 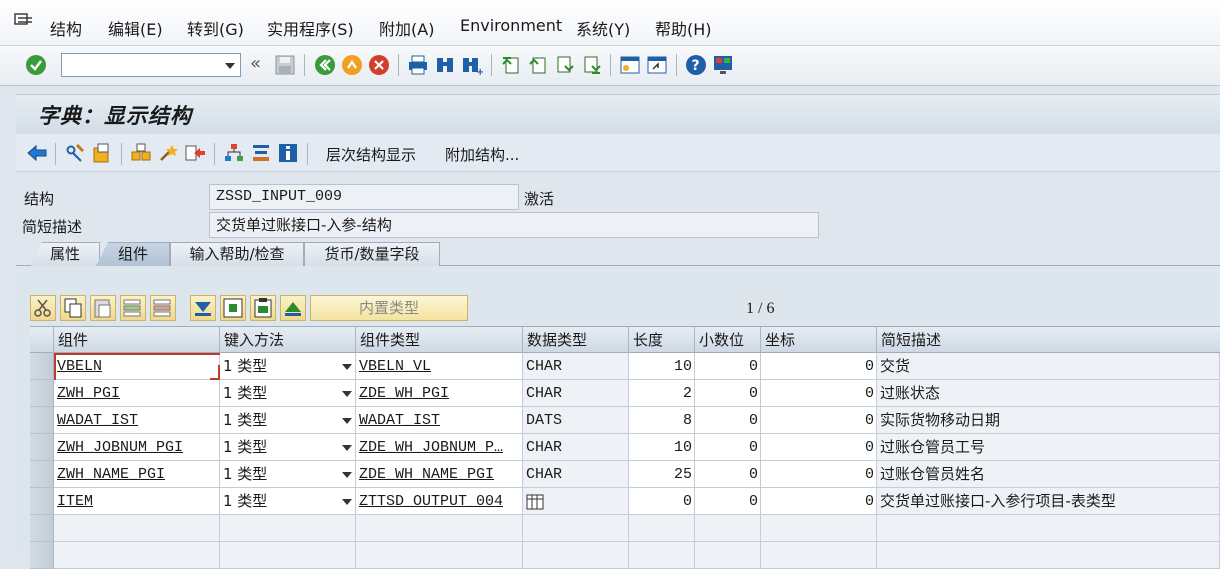 I want to click on where-used-icon, so click(x=168, y=153).